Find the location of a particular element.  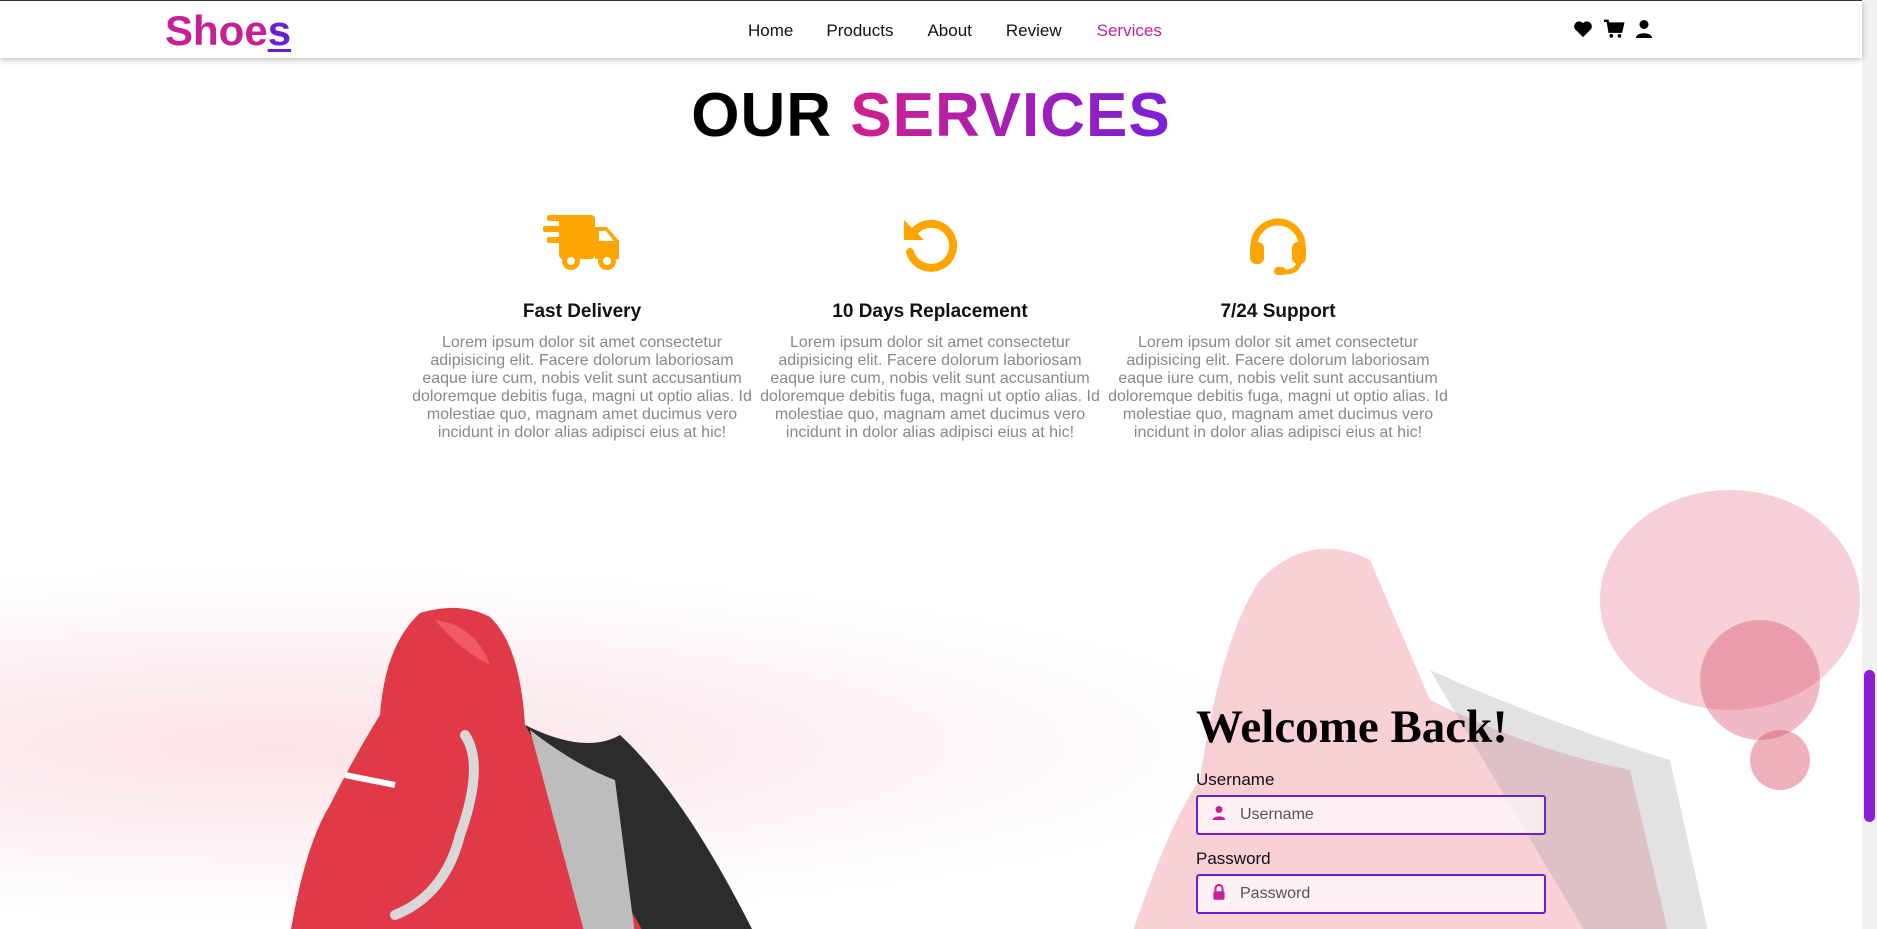

headset-icon is located at coordinates (1278, 246).